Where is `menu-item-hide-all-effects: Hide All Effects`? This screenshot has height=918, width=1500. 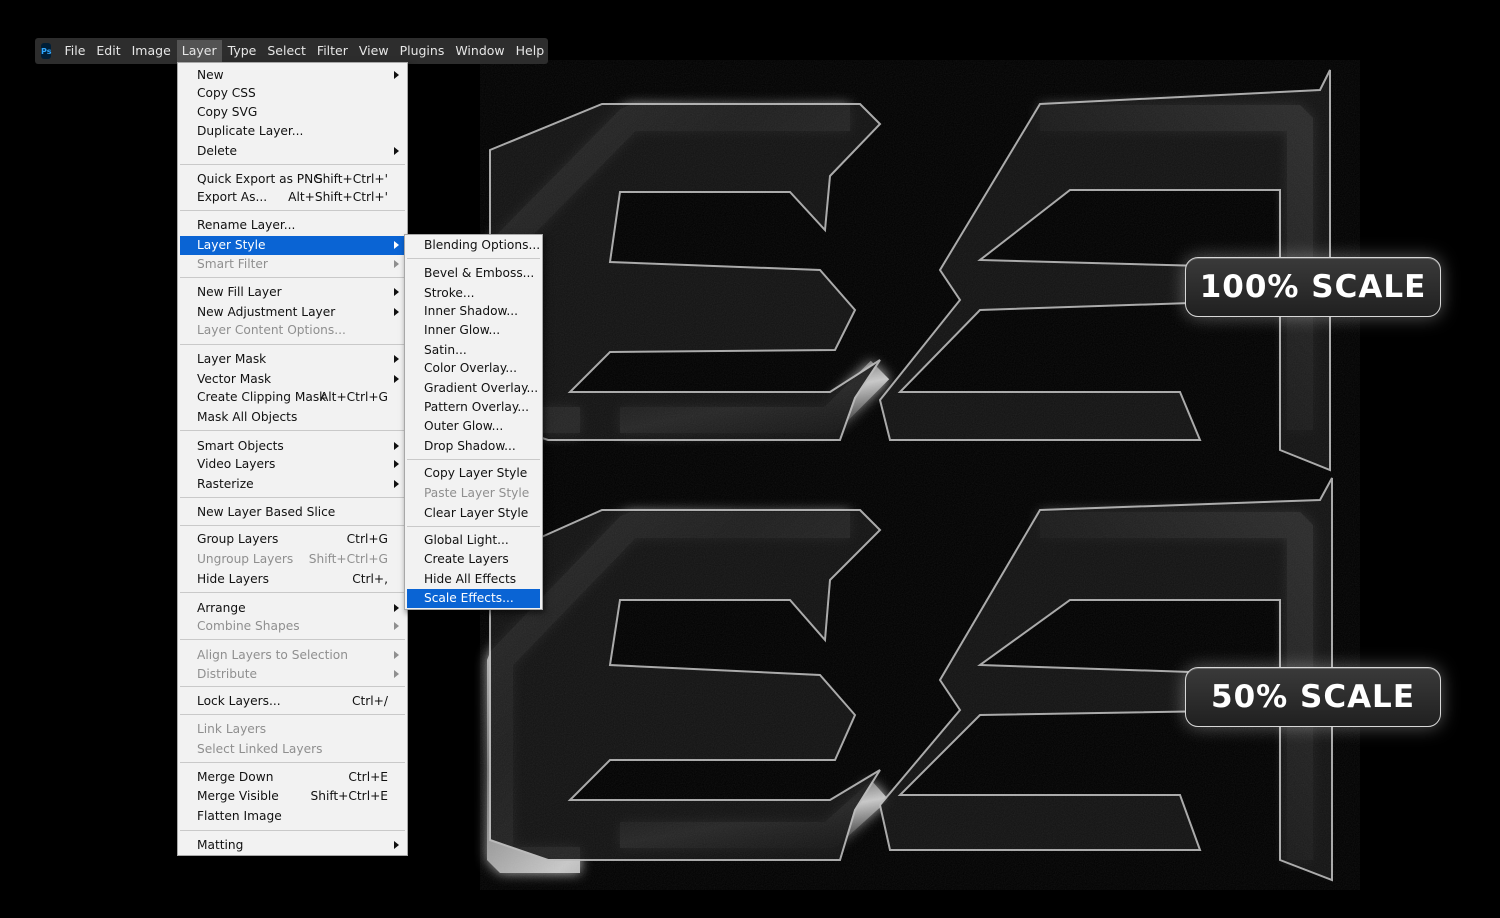
menu-item-hide-all-effects: Hide All Effects is located at coordinates (473, 579).